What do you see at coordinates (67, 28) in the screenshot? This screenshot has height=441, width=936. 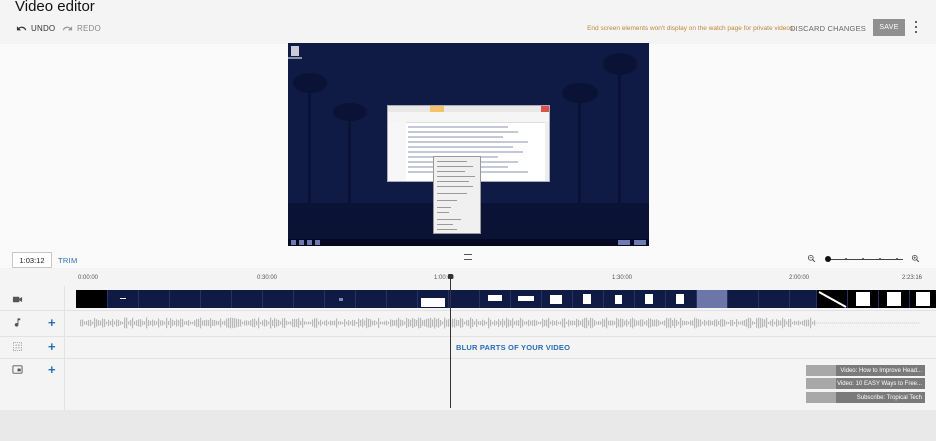 I see `redo-icon` at bounding box center [67, 28].